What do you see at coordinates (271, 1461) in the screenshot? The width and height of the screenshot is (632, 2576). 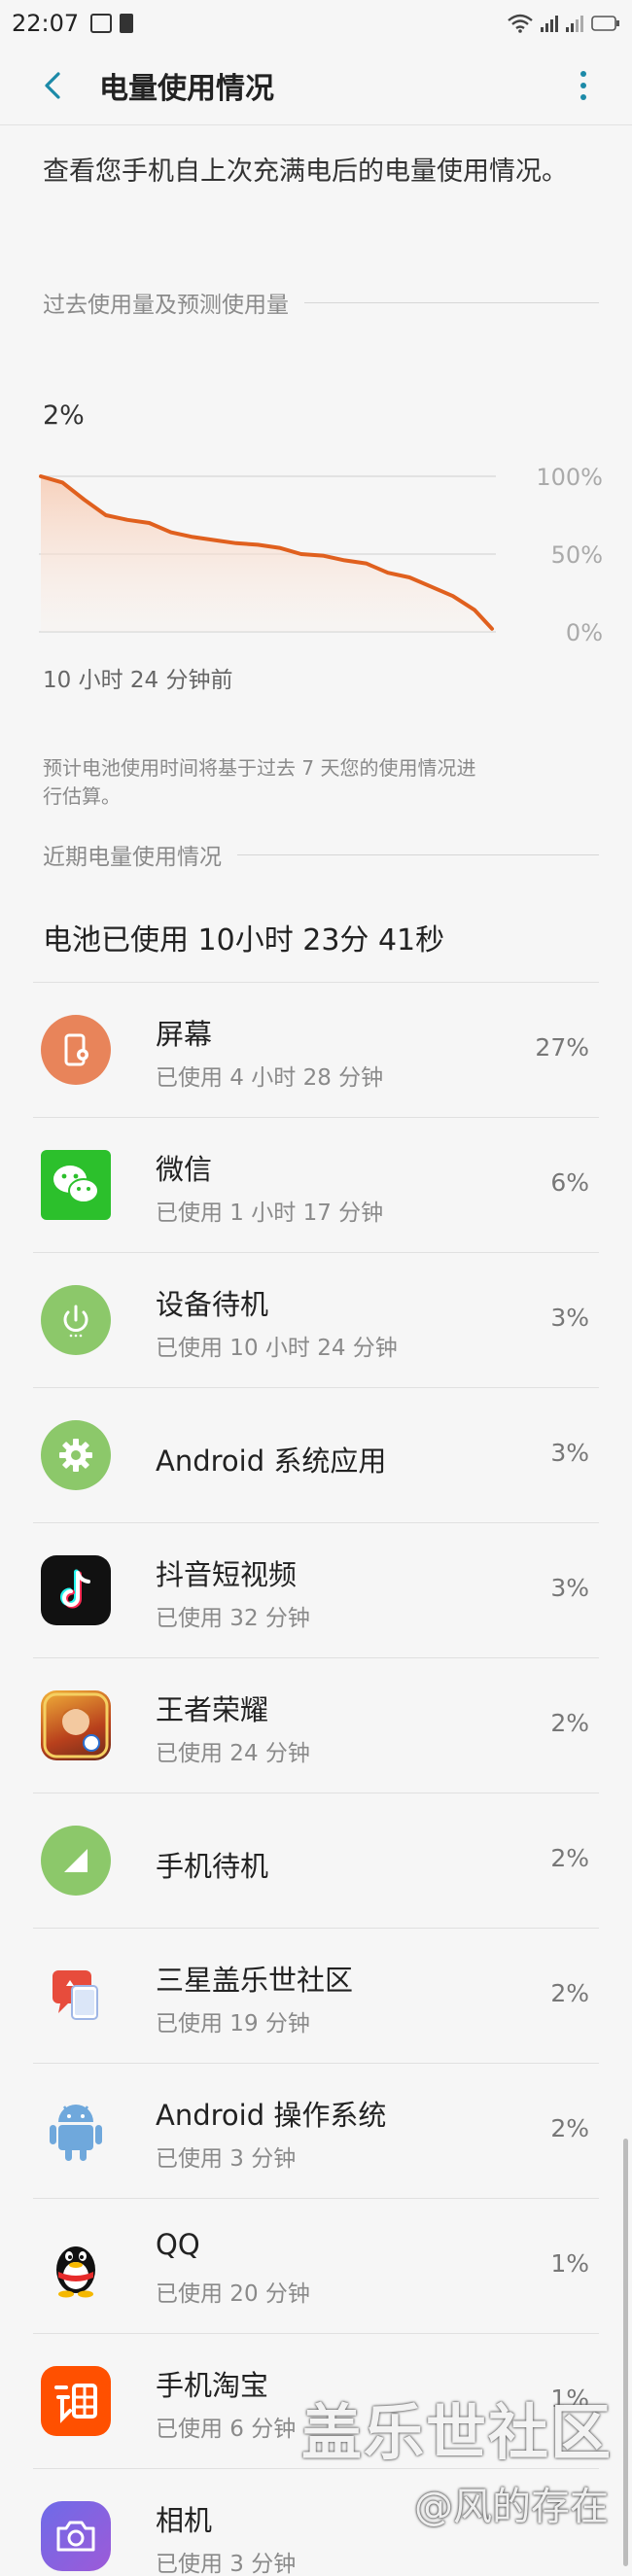 I see `app-name: Android 系统应用` at bounding box center [271, 1461].